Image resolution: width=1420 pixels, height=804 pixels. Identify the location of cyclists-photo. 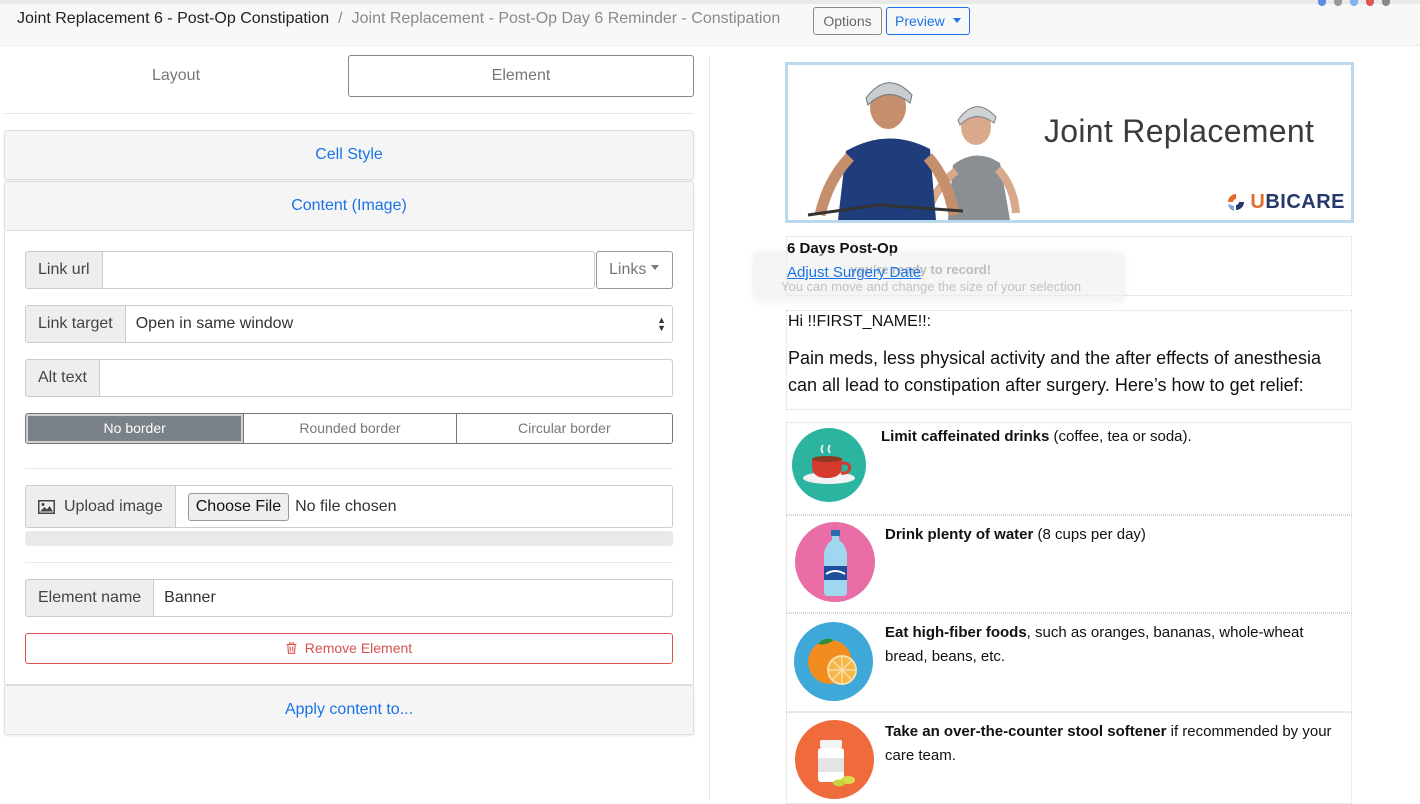
(913, 151).